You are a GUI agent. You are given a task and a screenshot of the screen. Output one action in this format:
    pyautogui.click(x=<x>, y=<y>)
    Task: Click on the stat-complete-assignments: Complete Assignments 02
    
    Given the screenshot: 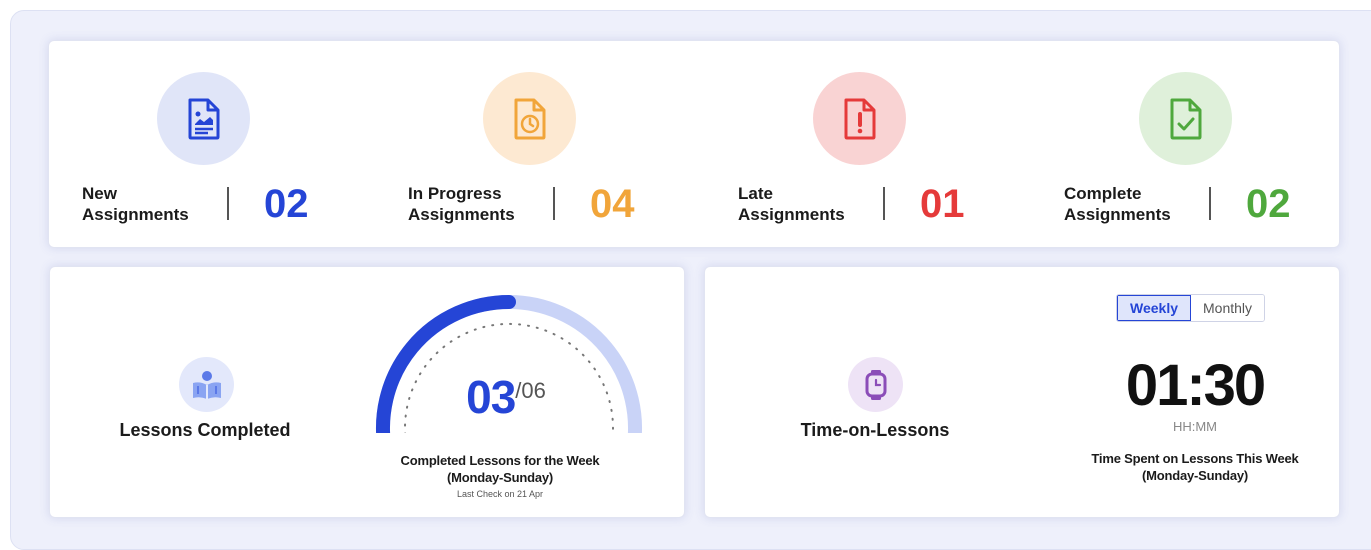 What is the action you would take?
    pyautogui.click(x=1191, y=145)
    